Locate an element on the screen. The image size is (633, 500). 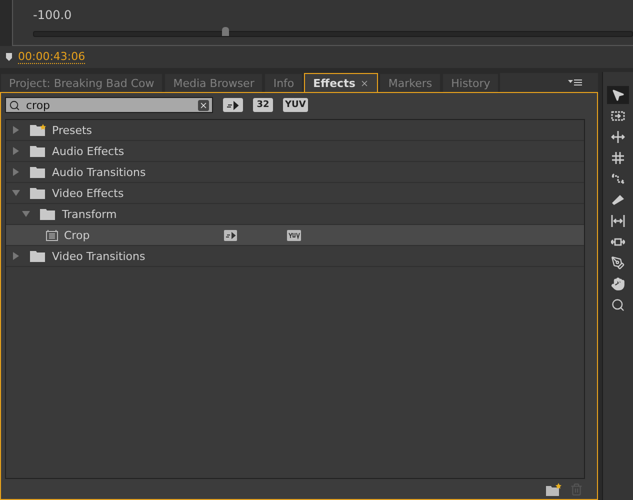
preset-folder-icon is located at coordinates (38, 130).